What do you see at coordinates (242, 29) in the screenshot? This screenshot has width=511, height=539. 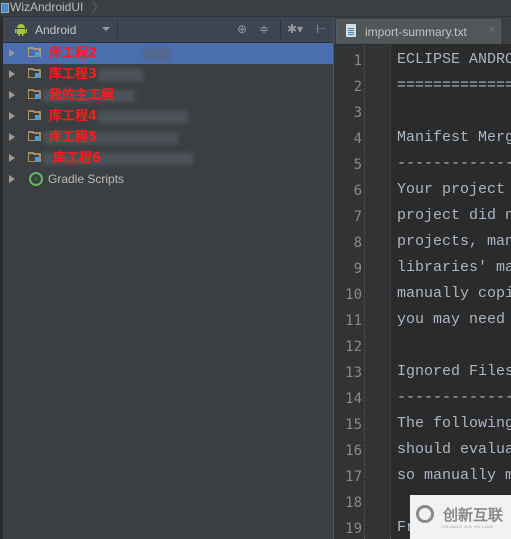 I see `crosshair-icon: ⊕` at bounding box center [242, 29].